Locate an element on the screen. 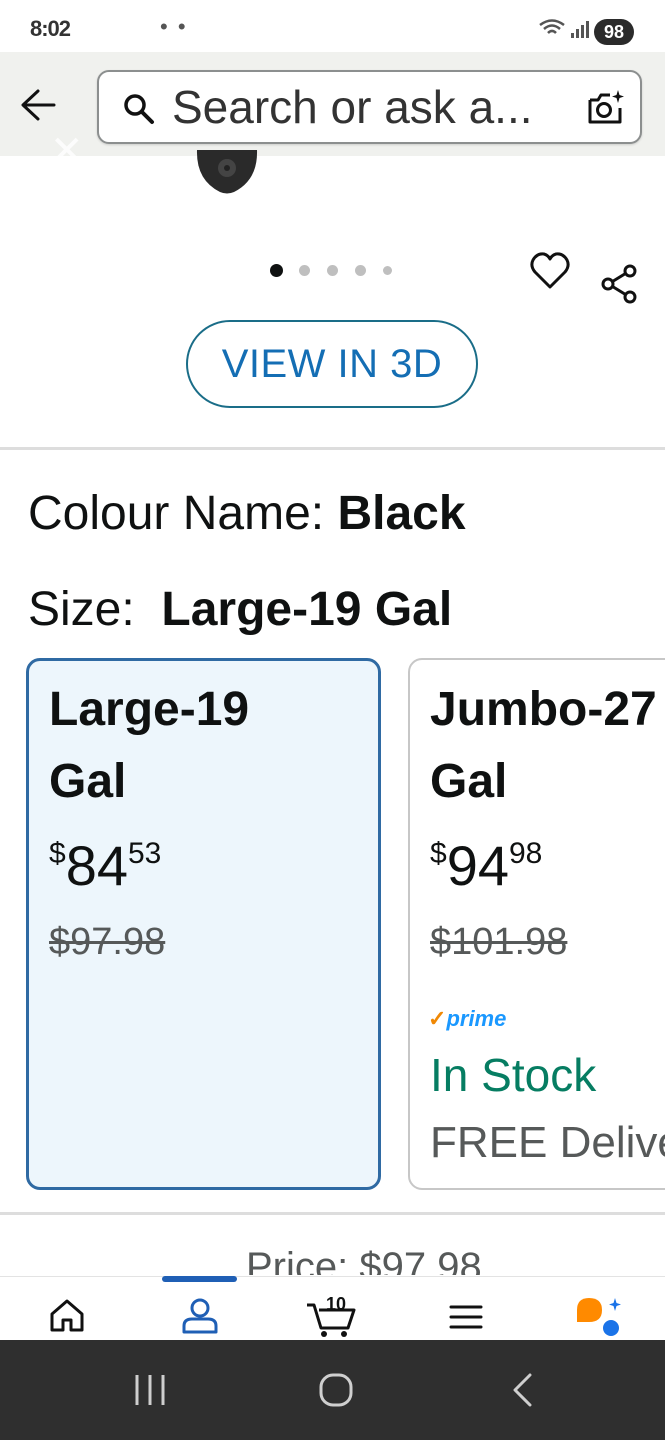 The image size is (665, 1440). camera-search-icon is located at coordinates (606, 108).